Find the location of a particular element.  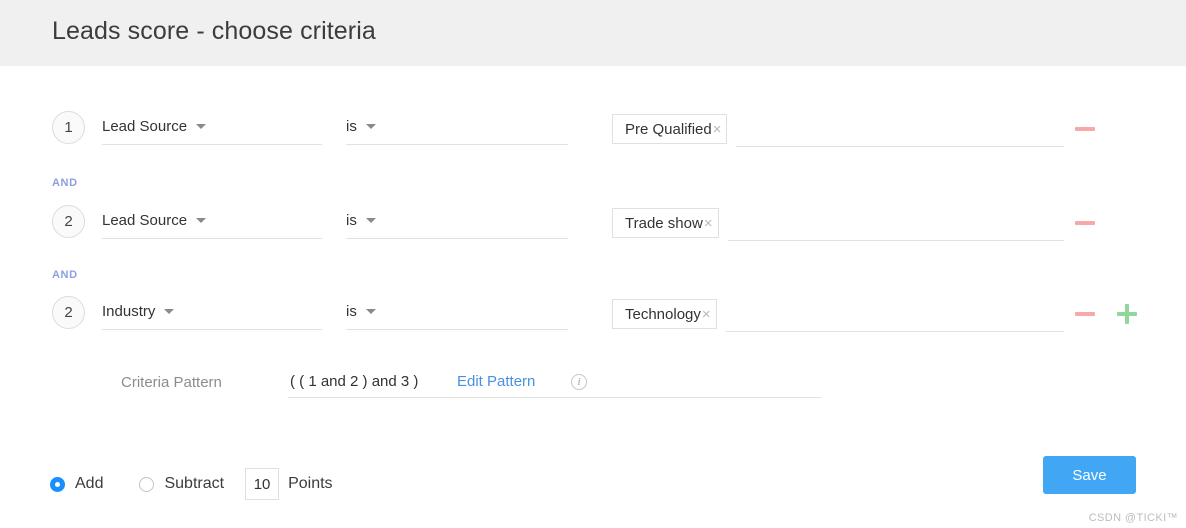

info-icon: i is located at coordinates (579, 382).